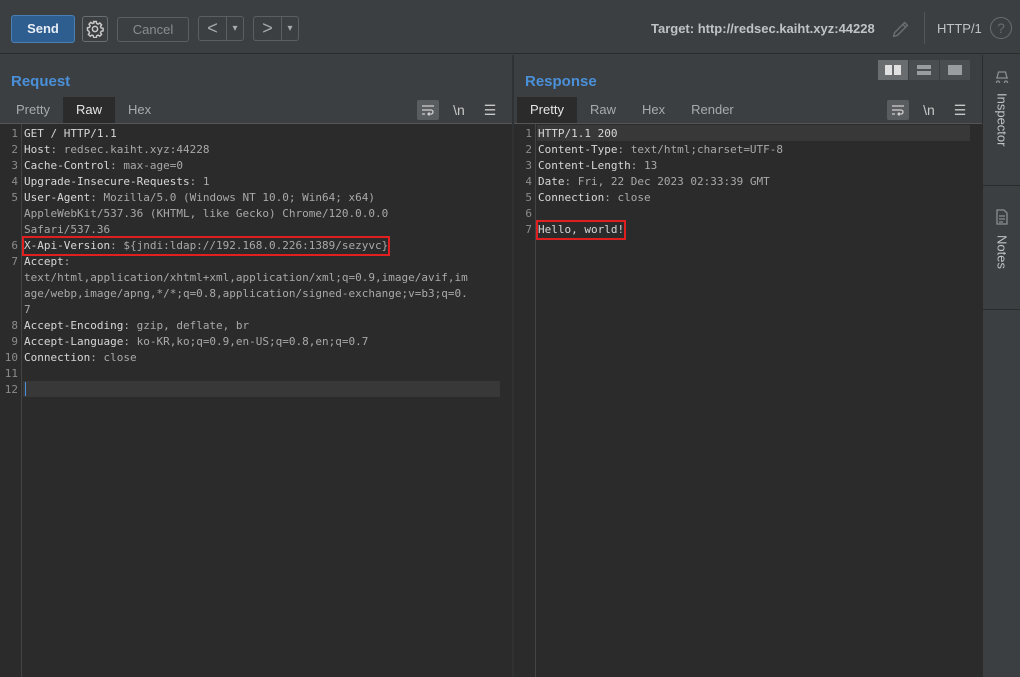 Image resolution: width=1020 pixels, height=677 pixels. I want to click on back-button-group: < ▾, so click(221, 28).